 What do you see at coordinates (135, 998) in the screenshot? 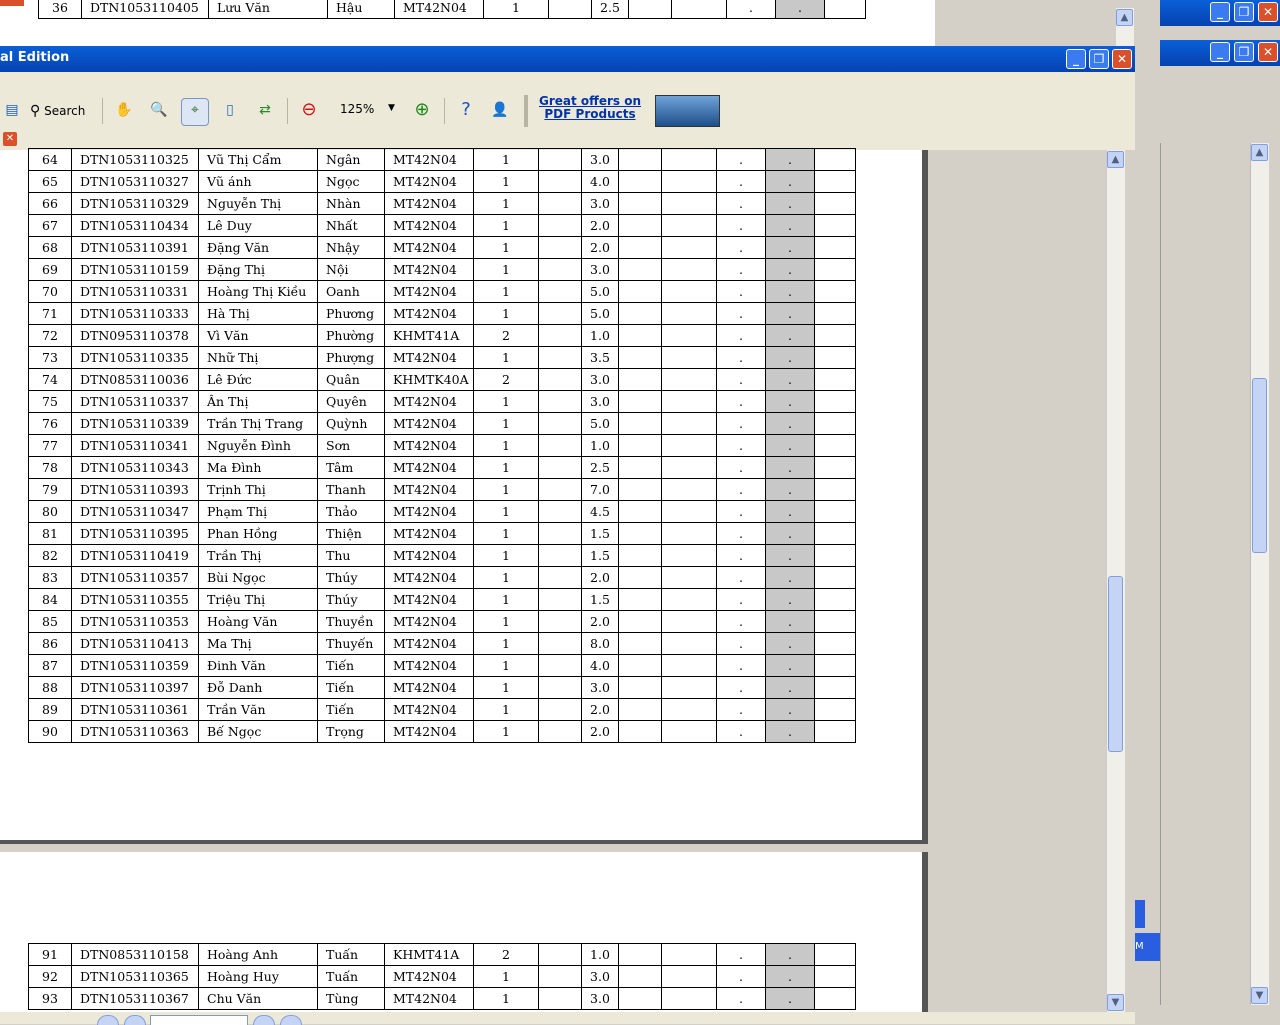
I see `table-cell: DTN1053110367` at bounding box center [135, 998].